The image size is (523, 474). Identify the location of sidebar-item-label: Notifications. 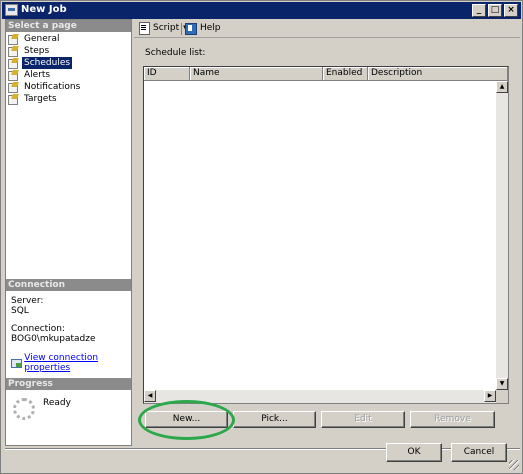
(52, 87).